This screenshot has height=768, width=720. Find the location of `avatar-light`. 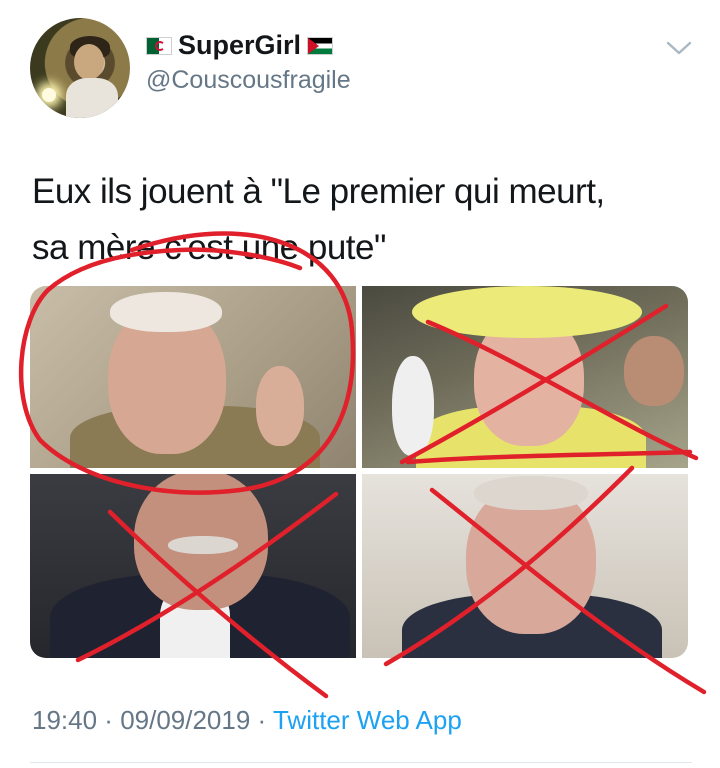

avatar-light is located at coordinates (49, 95).